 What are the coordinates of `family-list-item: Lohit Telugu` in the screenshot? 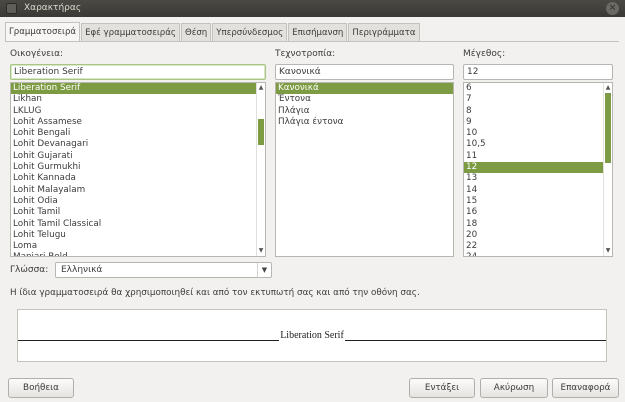 It's located at (133, 235).